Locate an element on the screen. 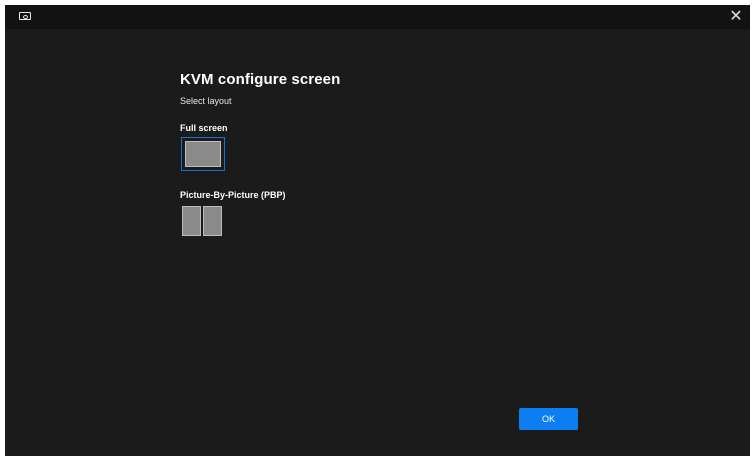 Image resolution: width=755 pixels, height=457 pixels. page-subtitle: Select layout is located at coordinates (206, 101).